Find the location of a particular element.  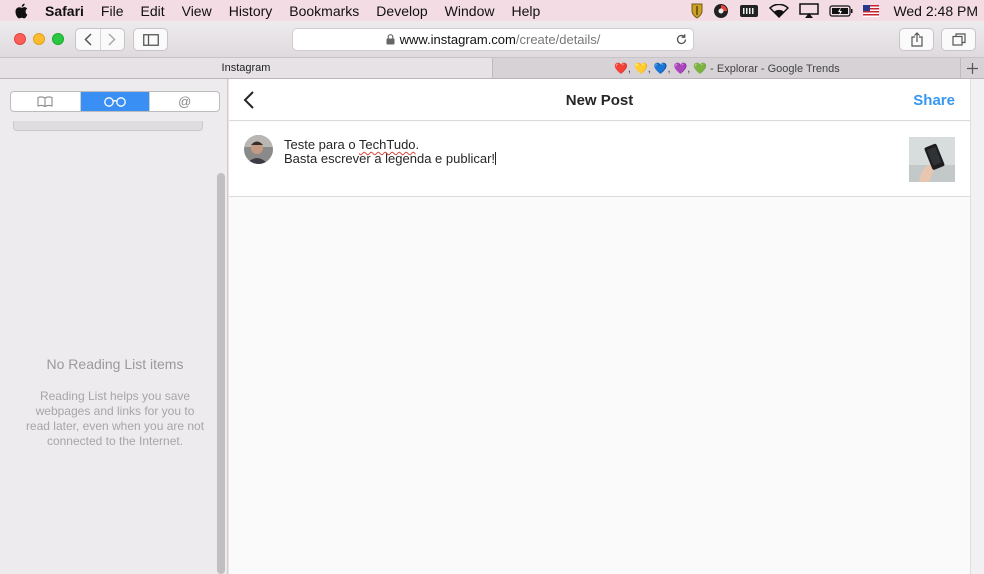

reload-icon is located at coordinates (681, 41).